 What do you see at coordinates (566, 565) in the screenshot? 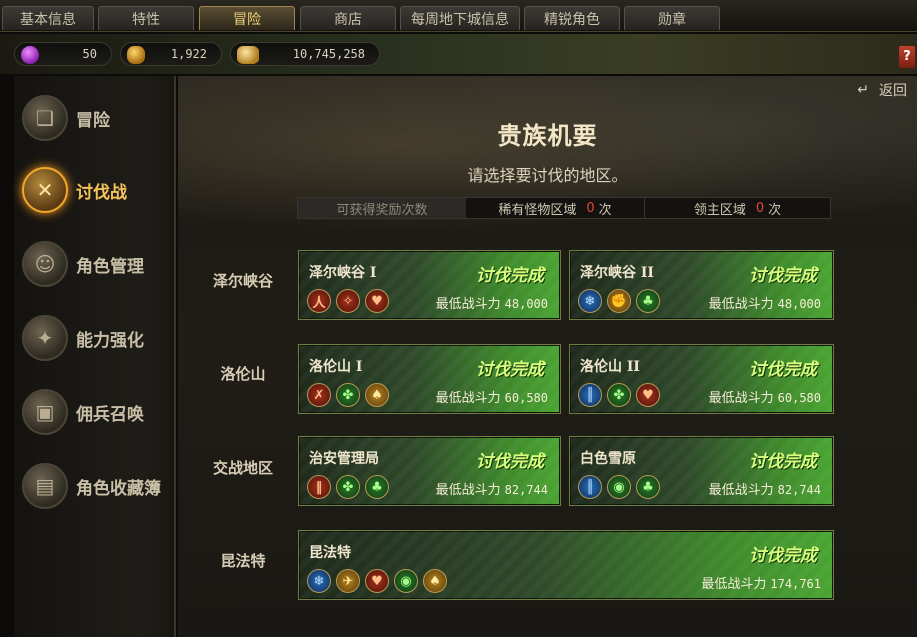
I see `dungeon-card: 昆法特 讨伐完成 ❄ ✈ ♥ ◉ ♠ 最低战斗力 174,761` at bounding box center [566, 565].